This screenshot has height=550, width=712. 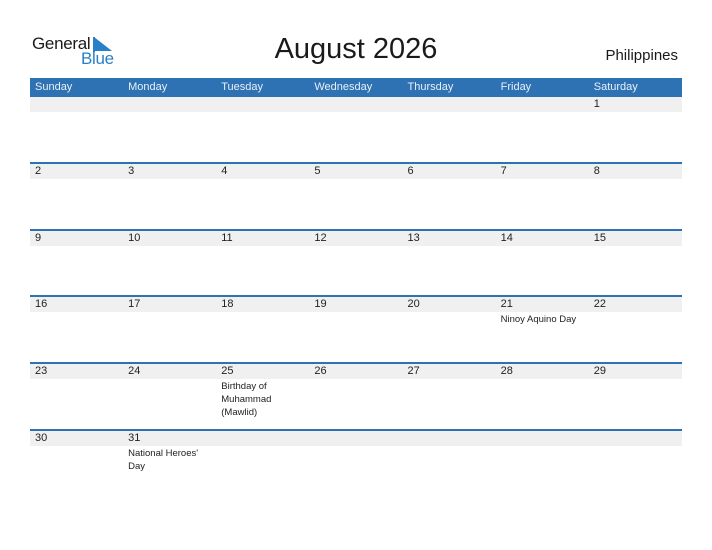 What do you see at coordinates (38, 171) in the screenshot?
I see `day-number: 2` at bounding box center [38, 171].